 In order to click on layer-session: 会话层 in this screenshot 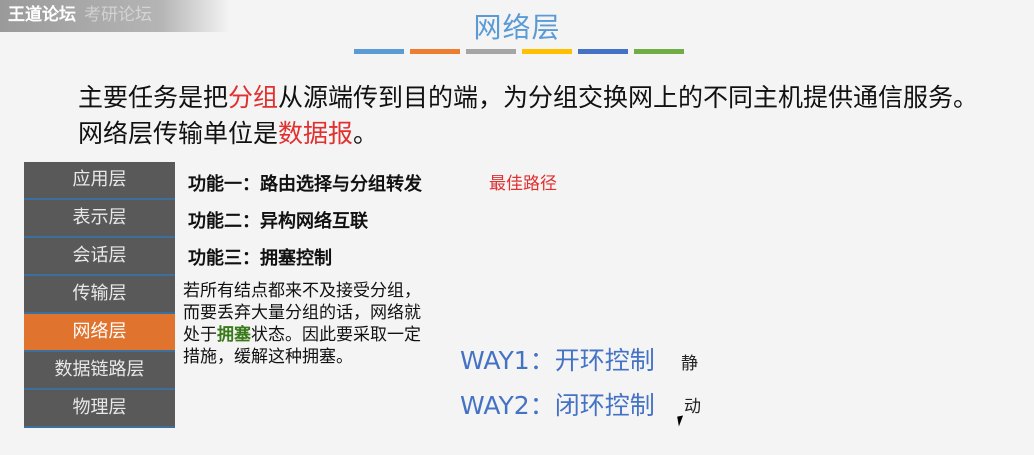, I will do `click(99, 257)`.